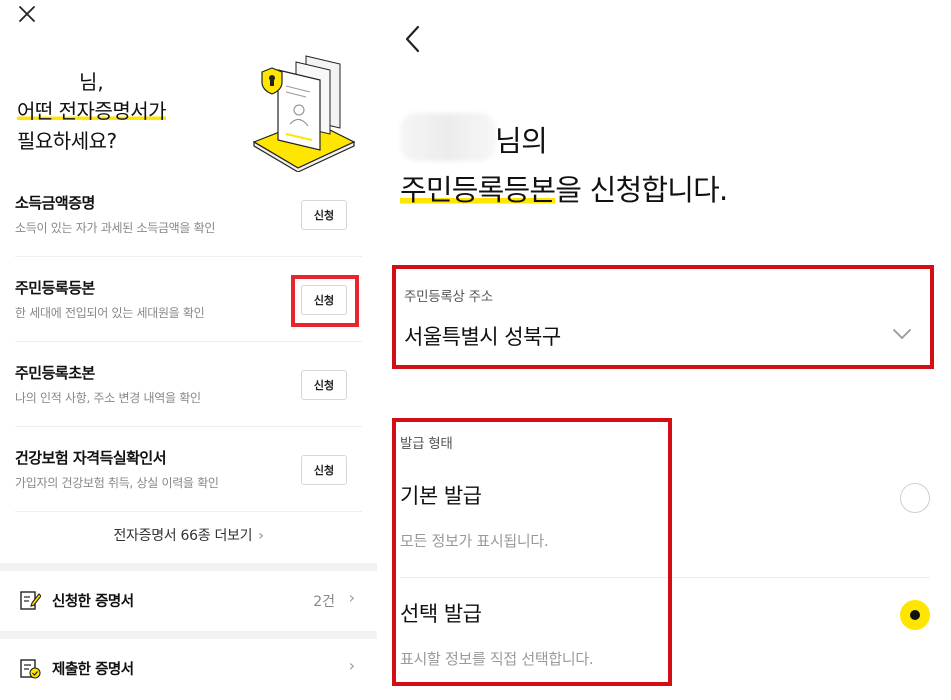  Describe the element at coordinates (27, 14) in the screenshot. I see `close-icon` at that location.